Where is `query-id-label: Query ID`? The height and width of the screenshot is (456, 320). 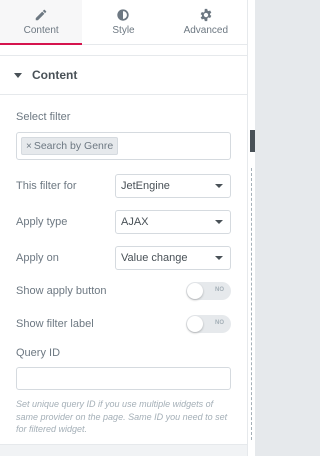
query-id-label: Query ID is located at coordinates (38, 353).